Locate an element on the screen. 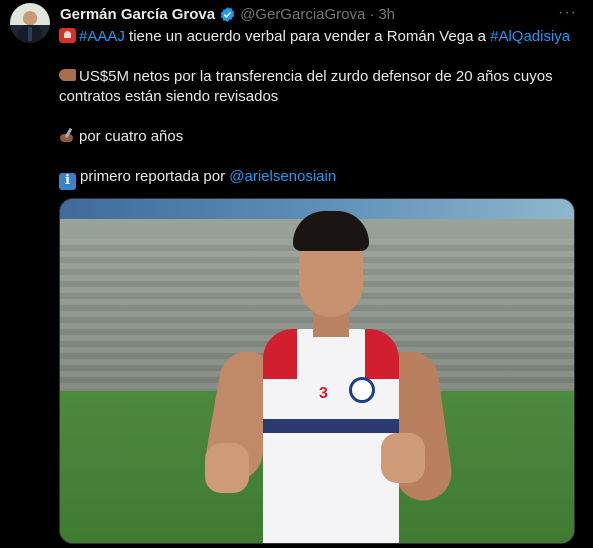 The width and height of the screenshot is (593, 548). player-hair is located at coordinates (331, 231).